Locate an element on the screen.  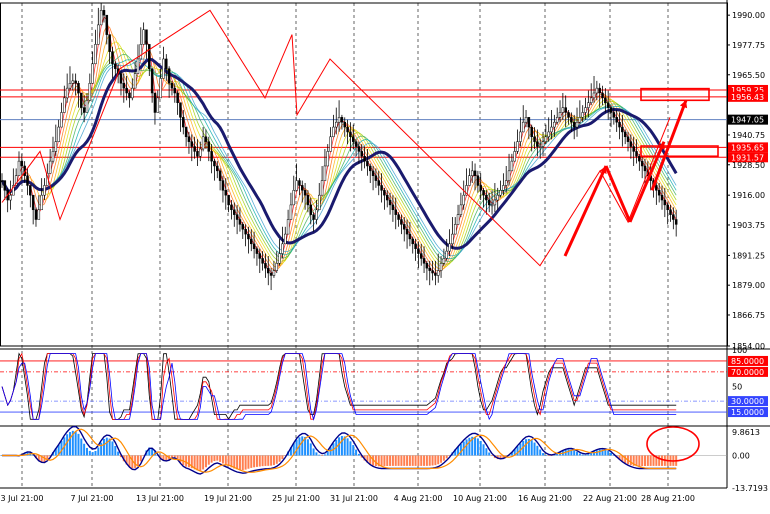
price-level-tag: 1956.43 is located at coordinates (747, 97).